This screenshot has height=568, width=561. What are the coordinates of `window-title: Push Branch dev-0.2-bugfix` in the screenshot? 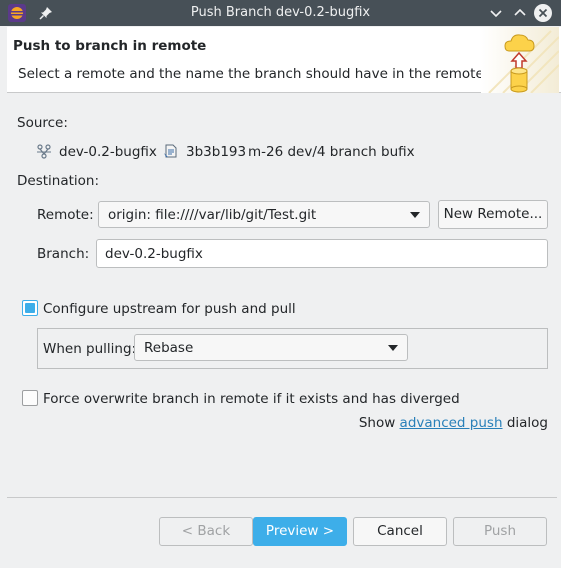 It's located at (280, 12).